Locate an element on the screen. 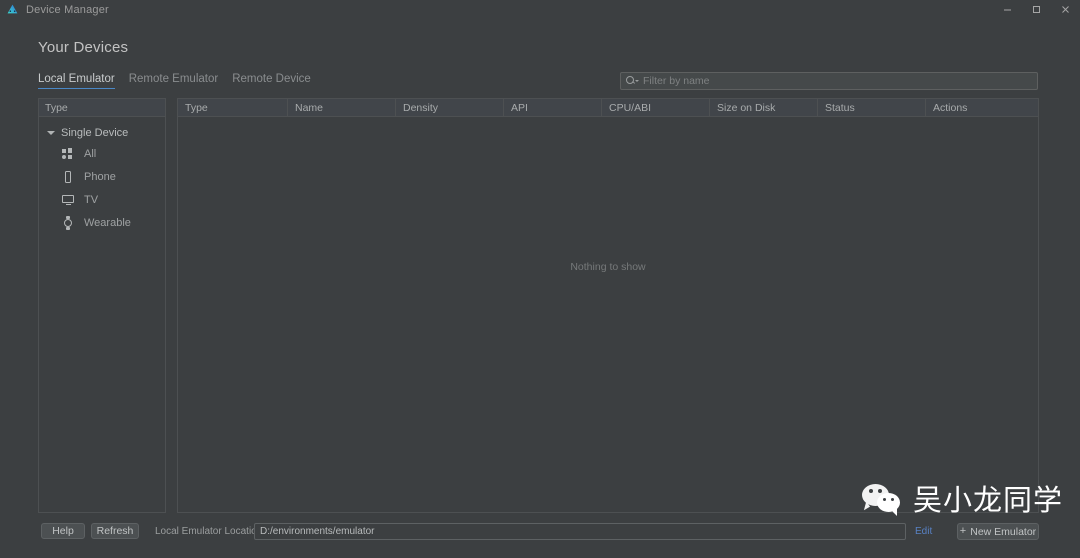  column-header-status: Status is located at coordinates (872, 107).